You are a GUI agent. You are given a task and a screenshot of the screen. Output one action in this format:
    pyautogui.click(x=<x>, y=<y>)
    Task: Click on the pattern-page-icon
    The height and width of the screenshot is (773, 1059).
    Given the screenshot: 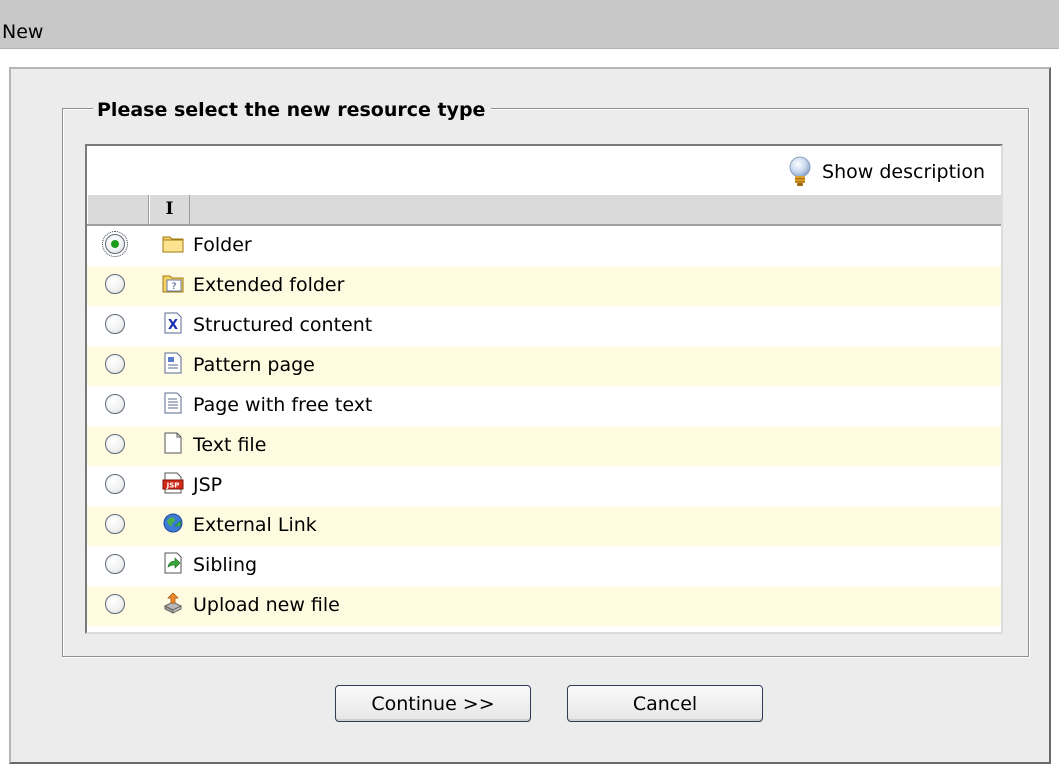 What is the action you would take?
    pyautogui.click(x=173, y=363)
    